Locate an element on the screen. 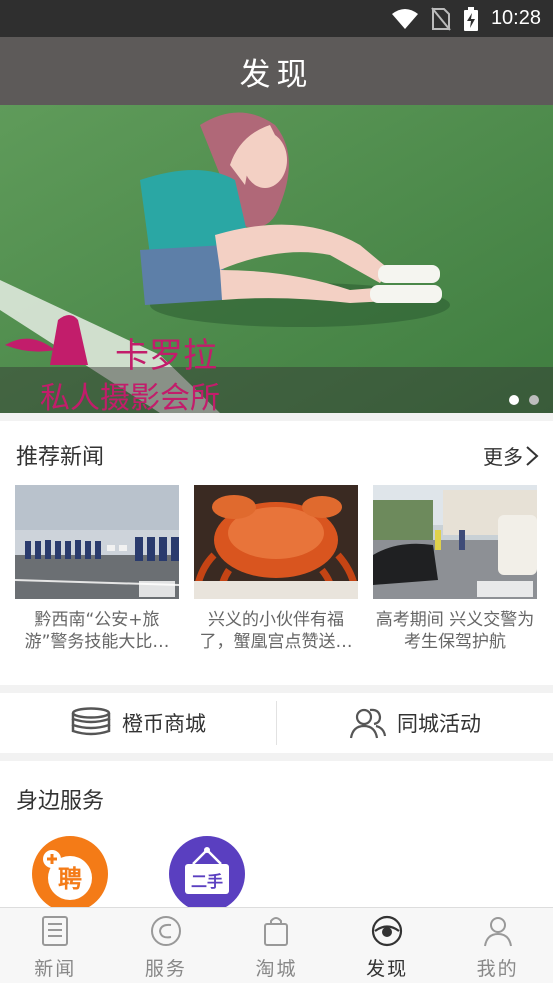 The height and width of the screenshot is (983, 553). nav-item-profile: 我的 is located at coordinates (497, 945).